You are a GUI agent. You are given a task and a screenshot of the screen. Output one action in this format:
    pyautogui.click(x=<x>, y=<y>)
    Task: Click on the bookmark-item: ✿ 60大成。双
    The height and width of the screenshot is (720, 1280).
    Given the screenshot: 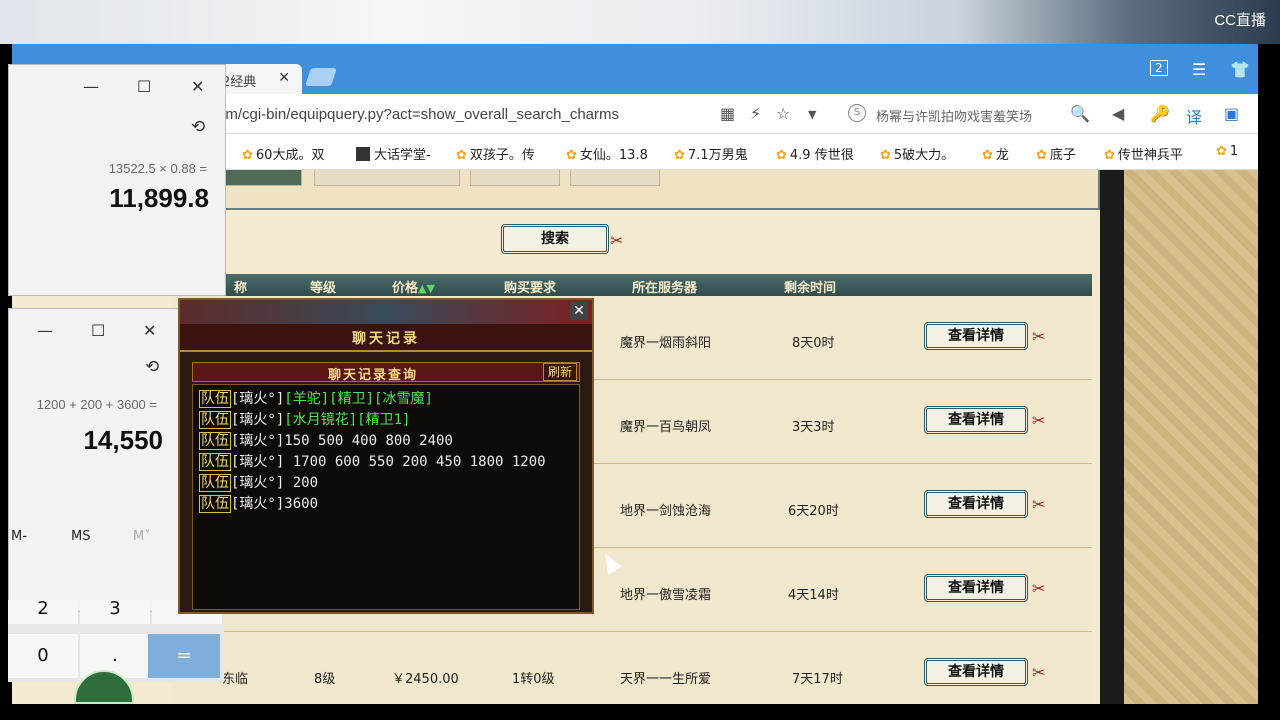 What is the action you would take?
    pyautogui.click(x=283, y=153)
    